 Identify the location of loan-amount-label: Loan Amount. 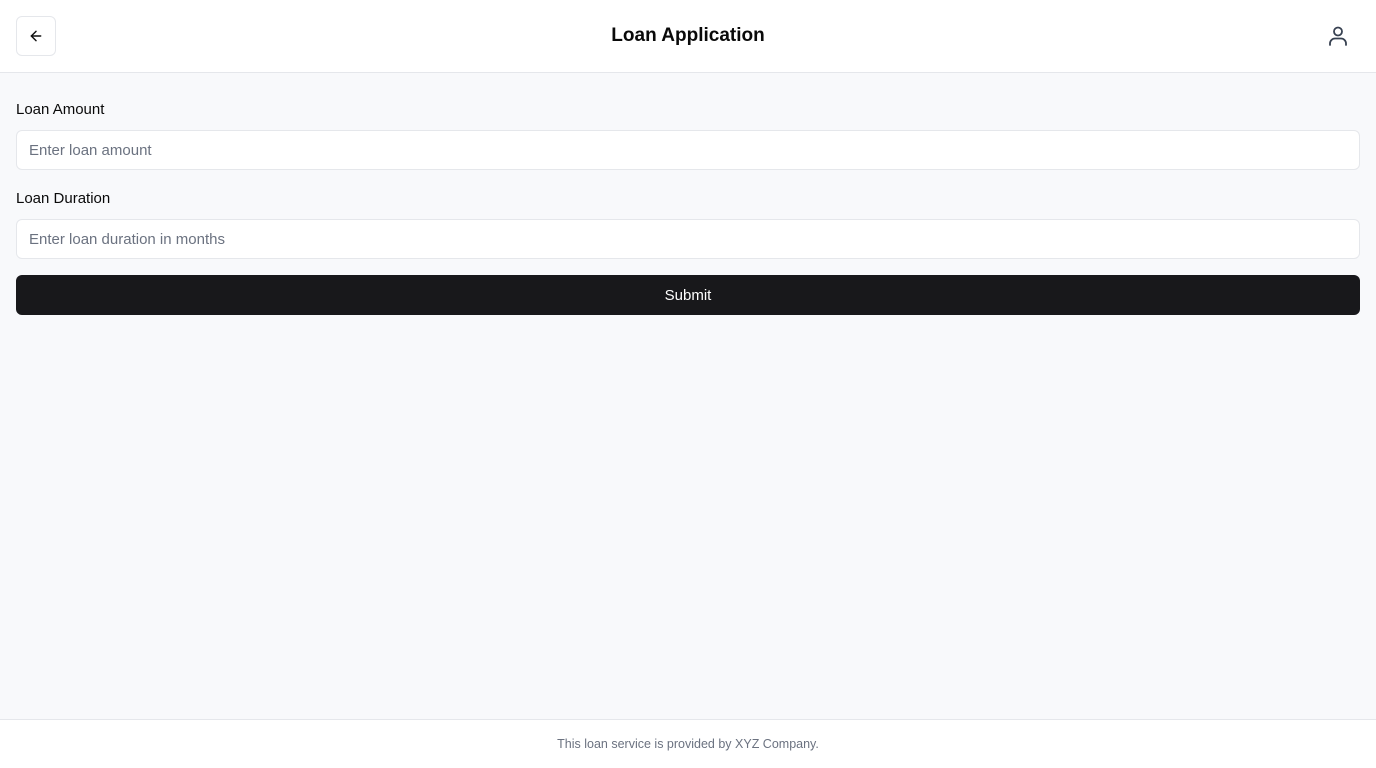
(60, 109).